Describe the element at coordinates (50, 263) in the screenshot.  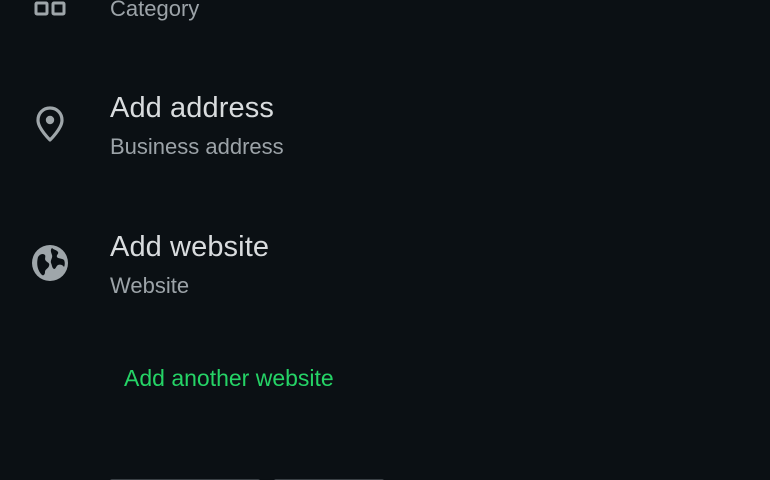
I see `globe-icon` at that location.